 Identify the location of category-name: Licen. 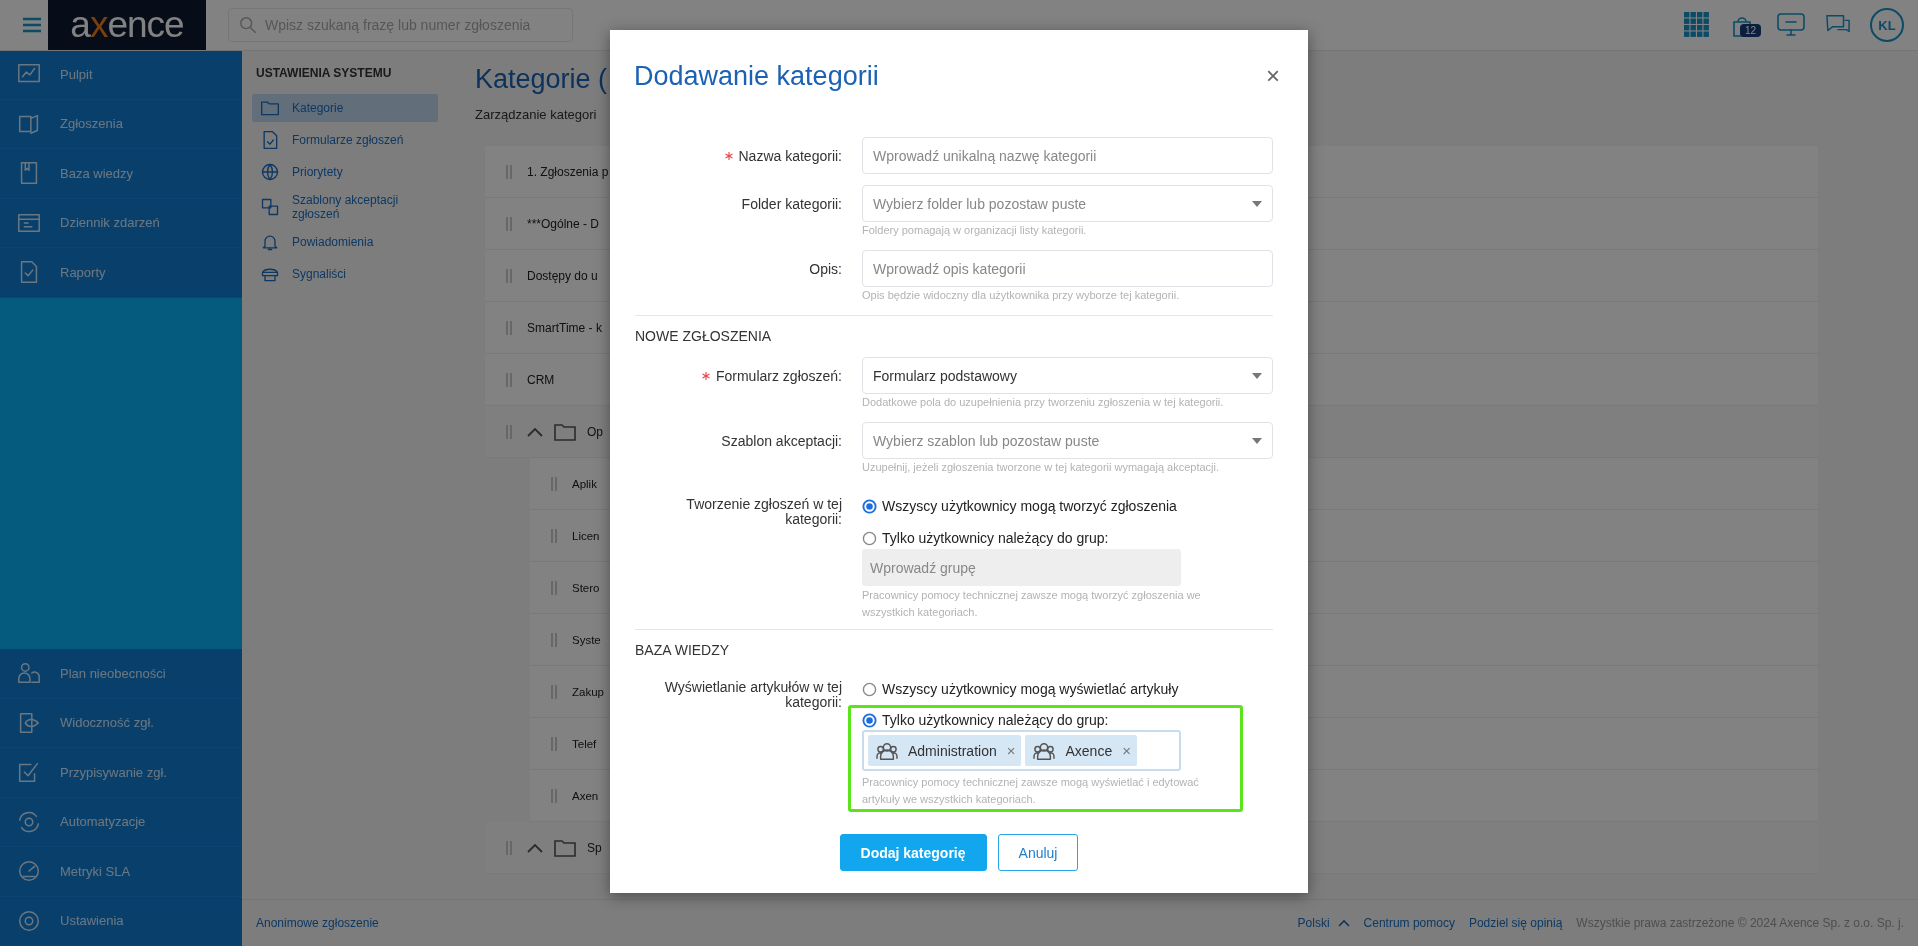
(586, 535).